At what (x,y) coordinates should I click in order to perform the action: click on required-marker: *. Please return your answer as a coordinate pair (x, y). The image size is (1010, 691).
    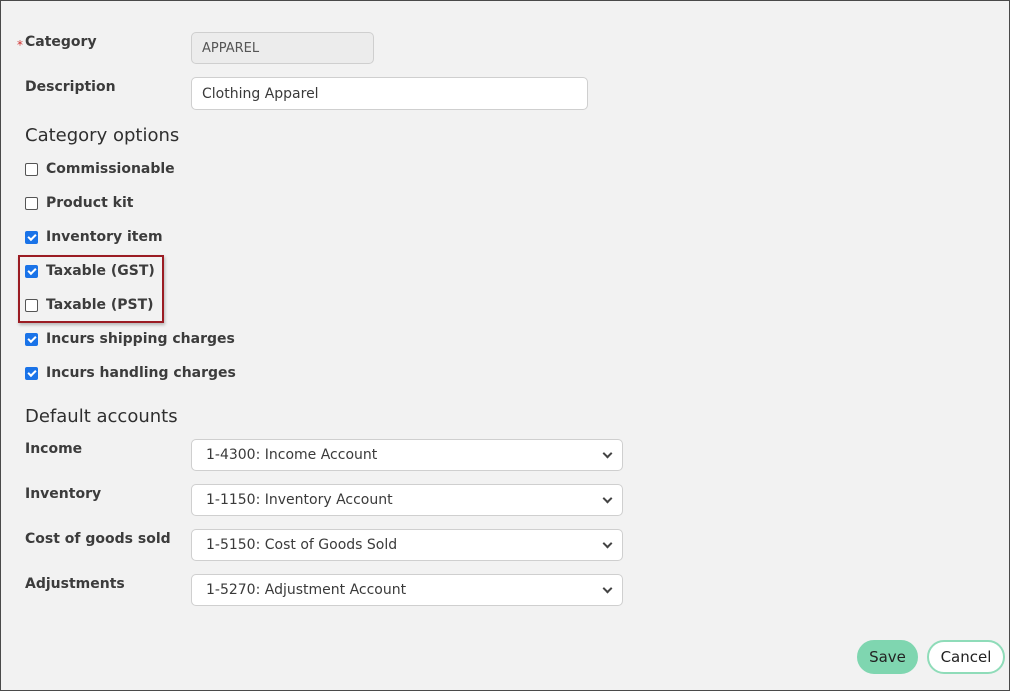
    Looking at the image, I should click on (20, 45).